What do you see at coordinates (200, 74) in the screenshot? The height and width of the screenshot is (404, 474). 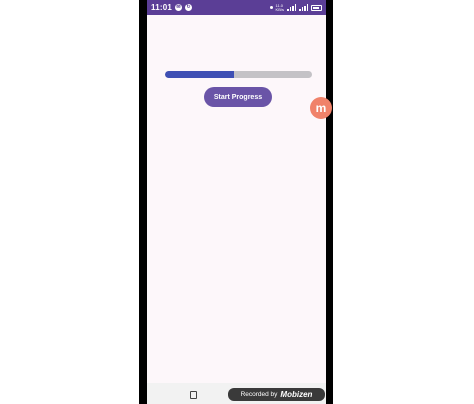 I see `progress-fill` at bounding box center [200, 74].